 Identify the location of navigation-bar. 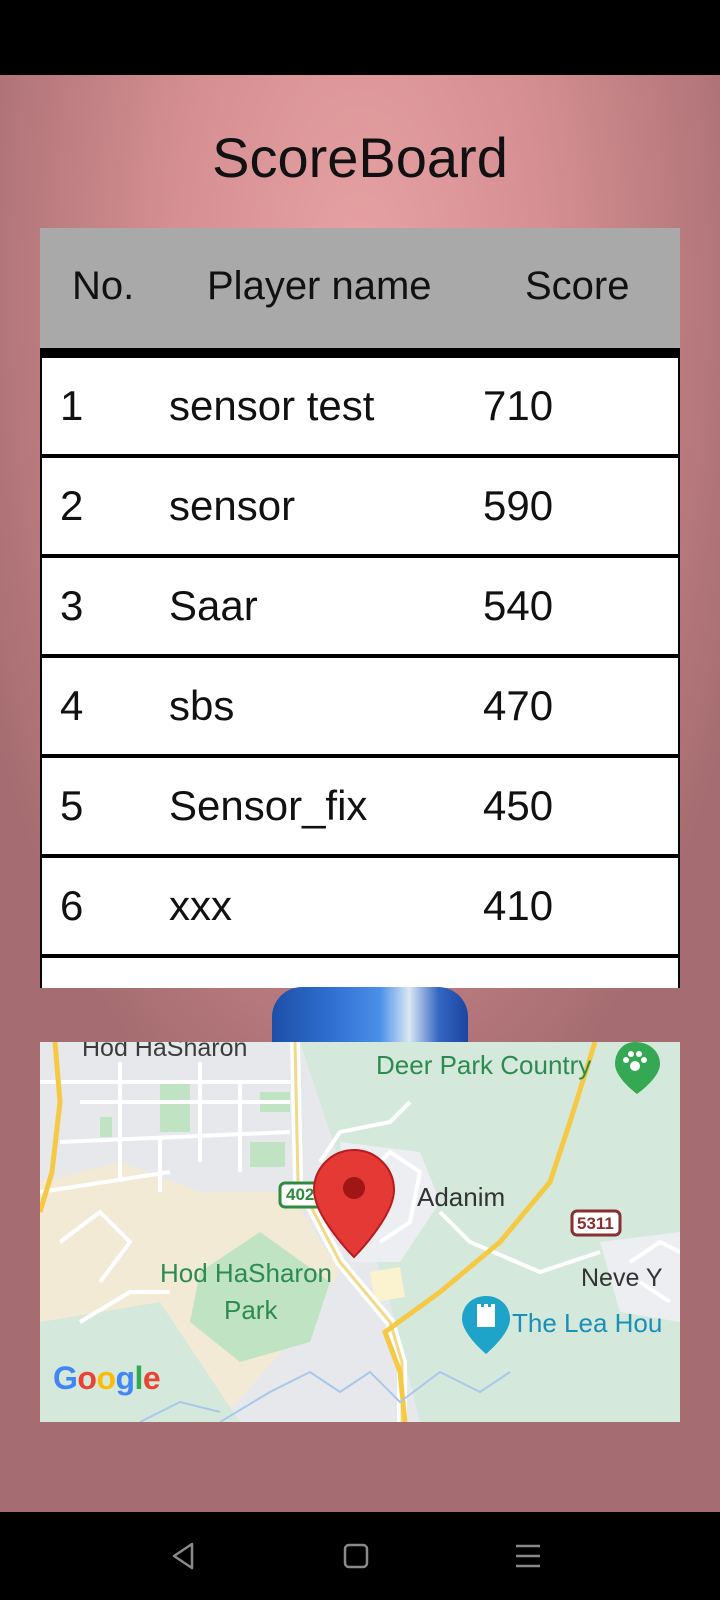
(360, 1556).